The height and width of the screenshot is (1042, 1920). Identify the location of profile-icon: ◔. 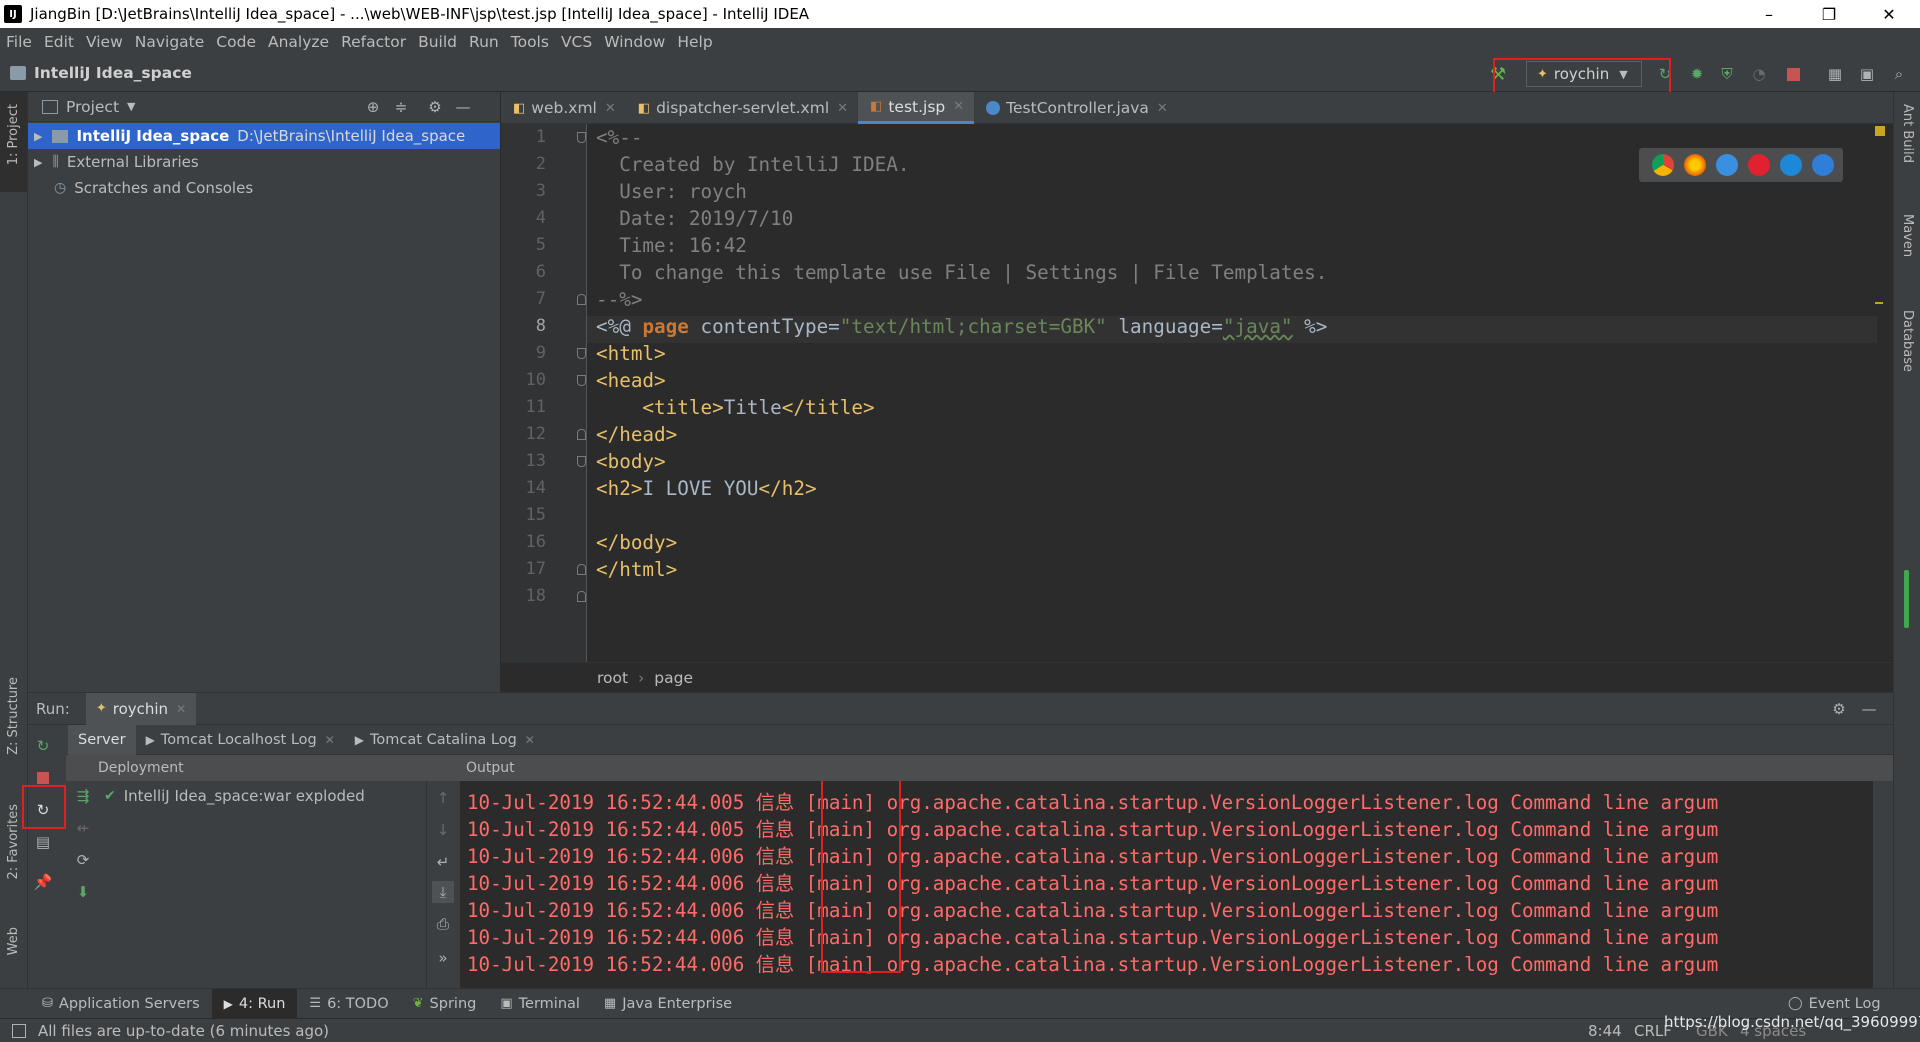
(1759, 74).